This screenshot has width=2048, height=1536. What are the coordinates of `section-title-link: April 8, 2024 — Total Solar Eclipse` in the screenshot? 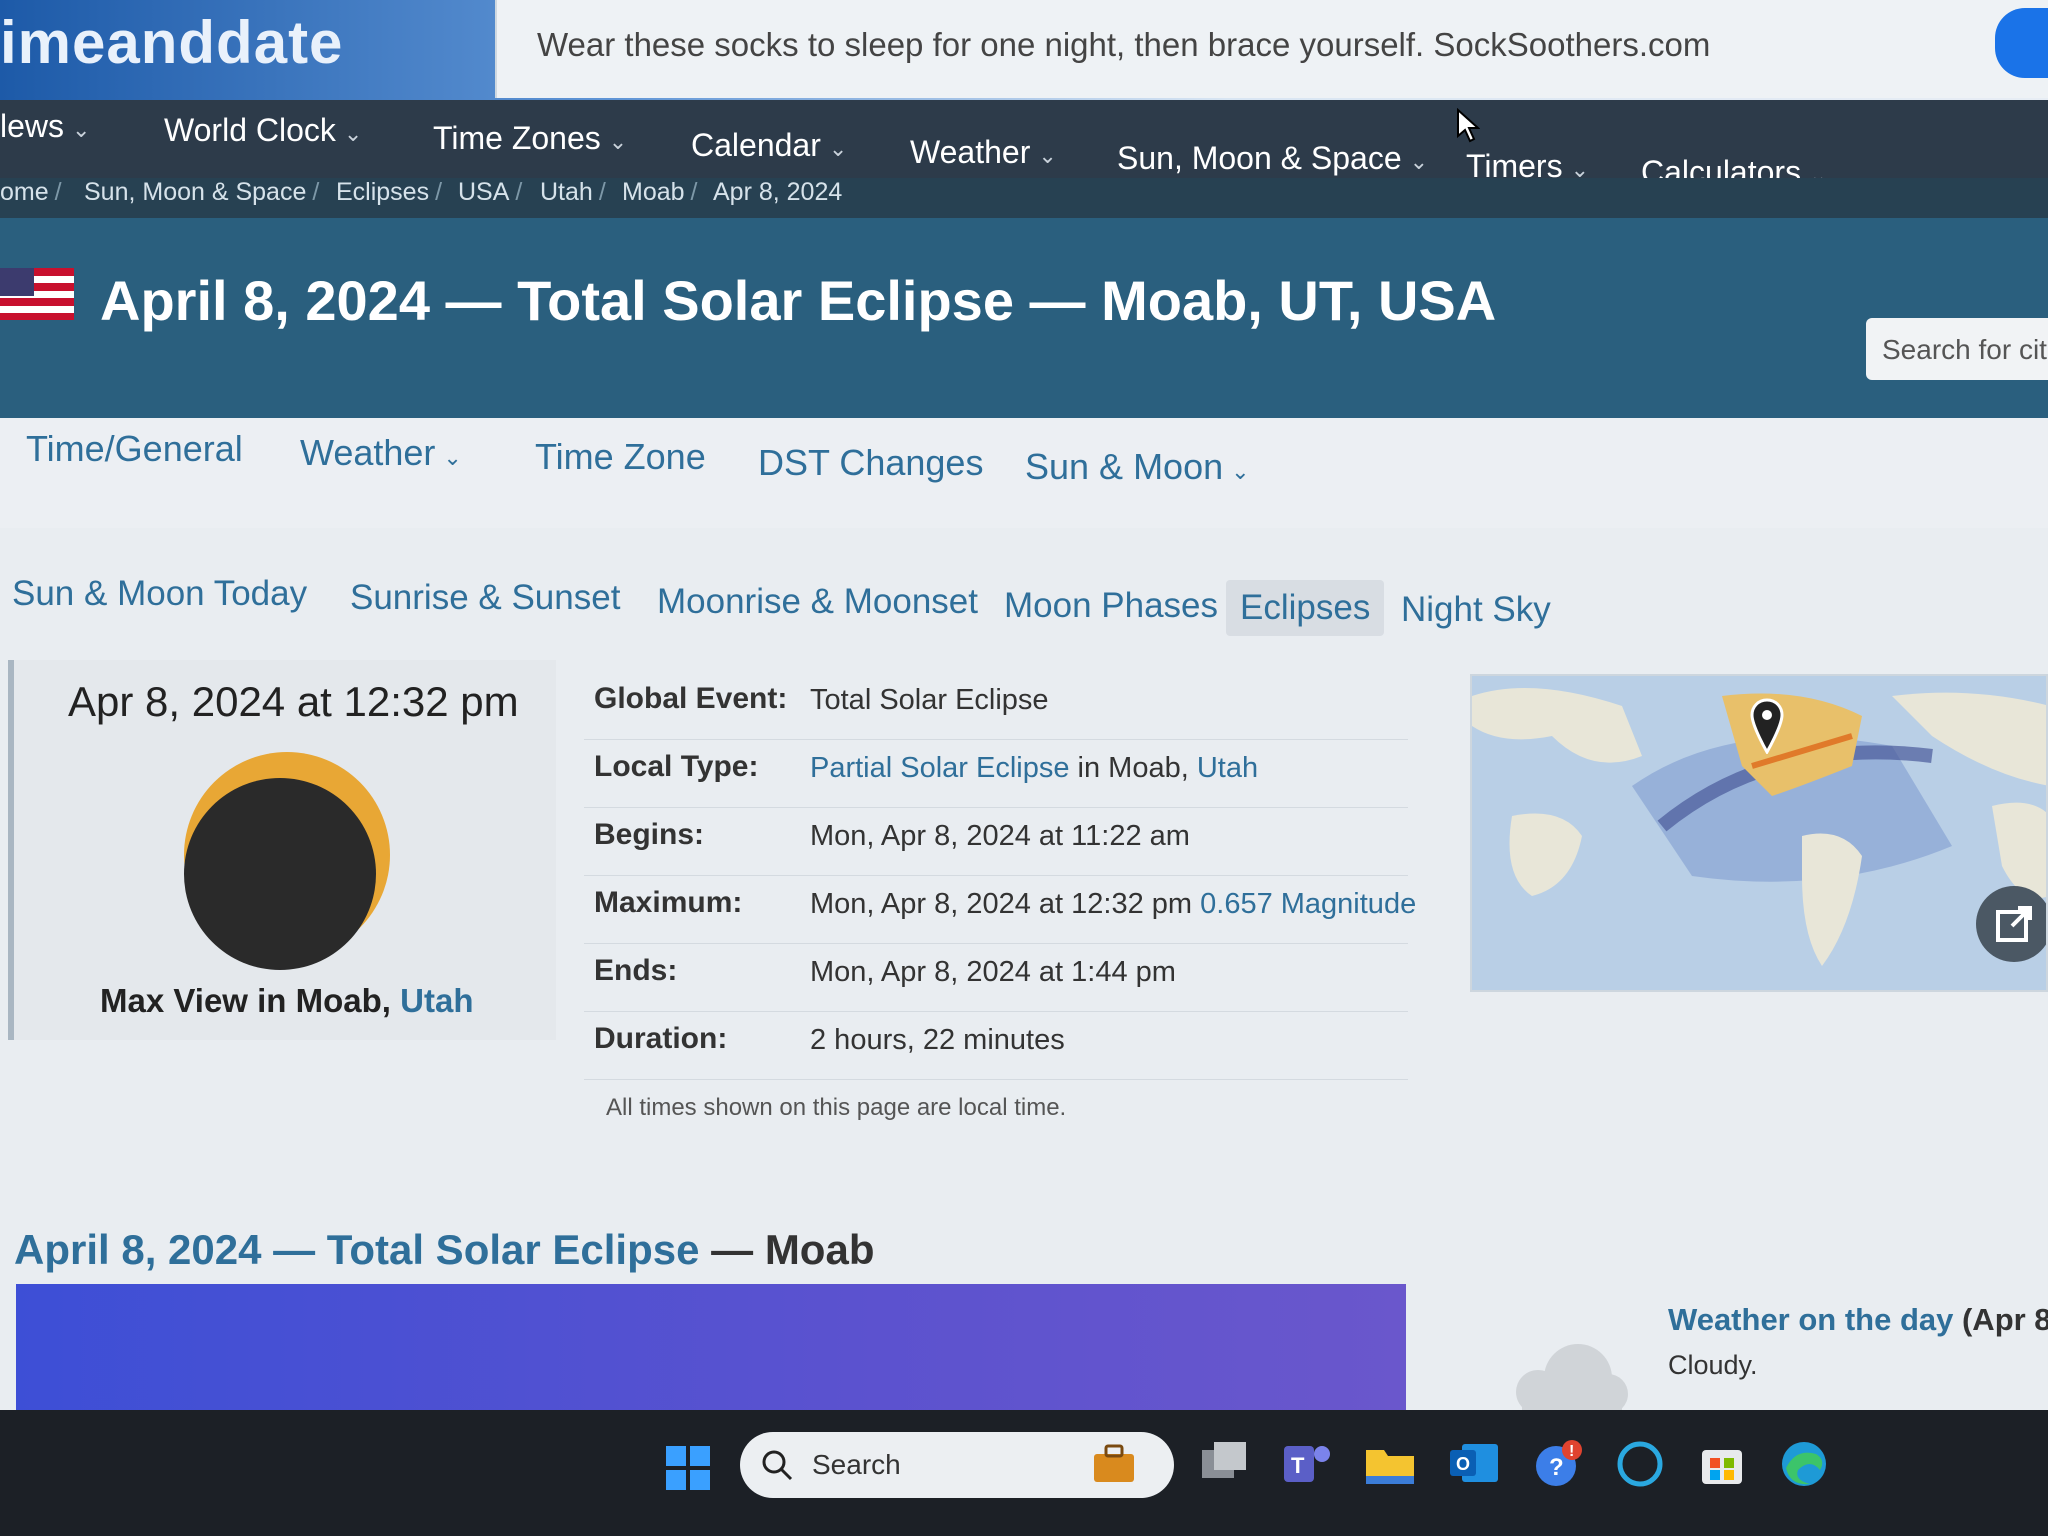 It's located at (356, 1249).